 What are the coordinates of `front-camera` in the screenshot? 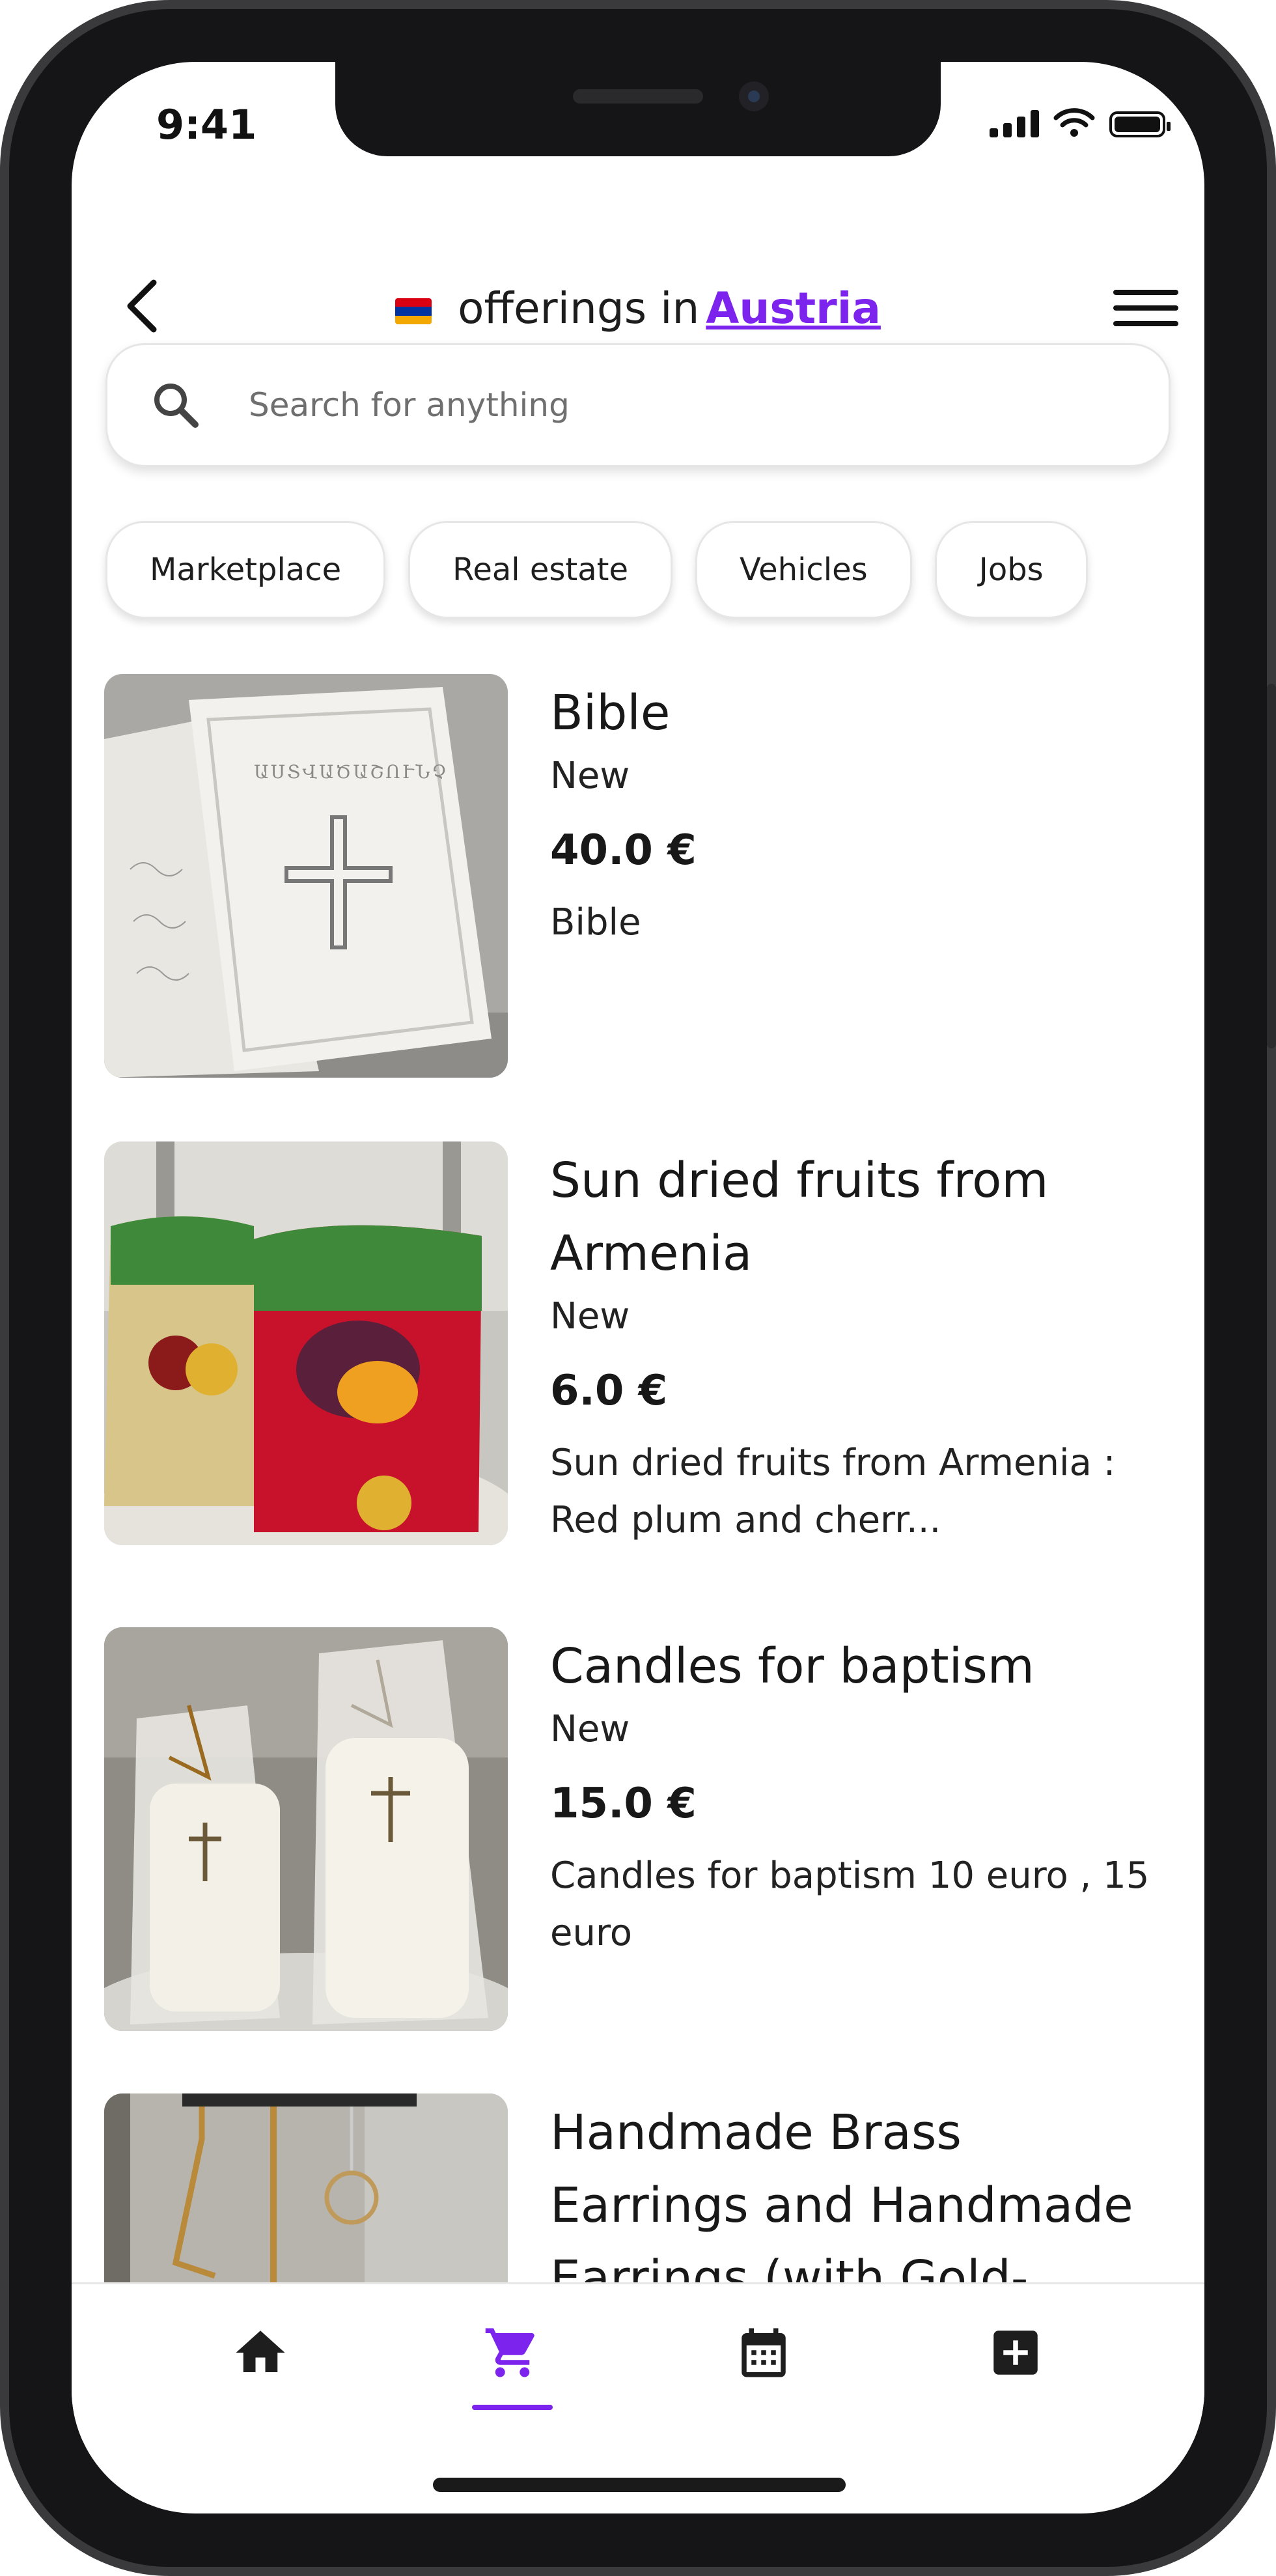 It's located at (754, 96).